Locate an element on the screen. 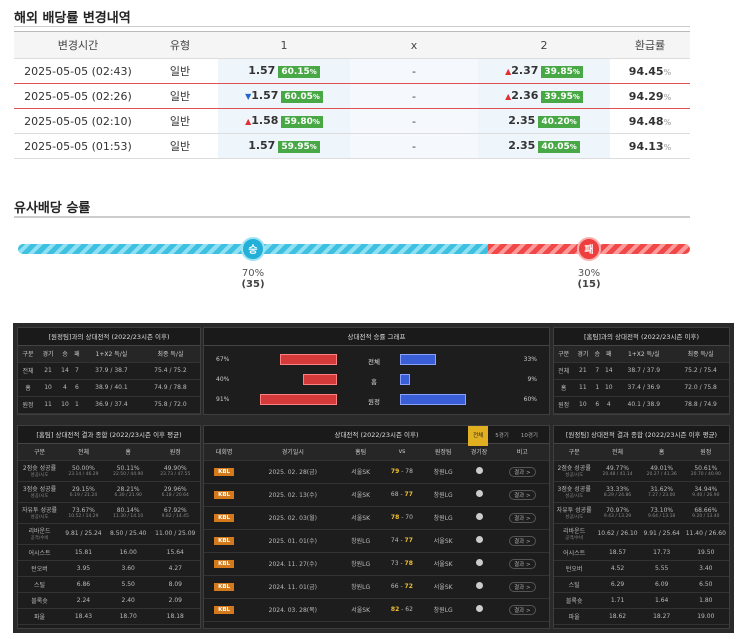 Image resolution: width=748 pixels, height=639 pixels. stat-subvalue: 20.48 / 41.14 is located at coordinates (617, 474).